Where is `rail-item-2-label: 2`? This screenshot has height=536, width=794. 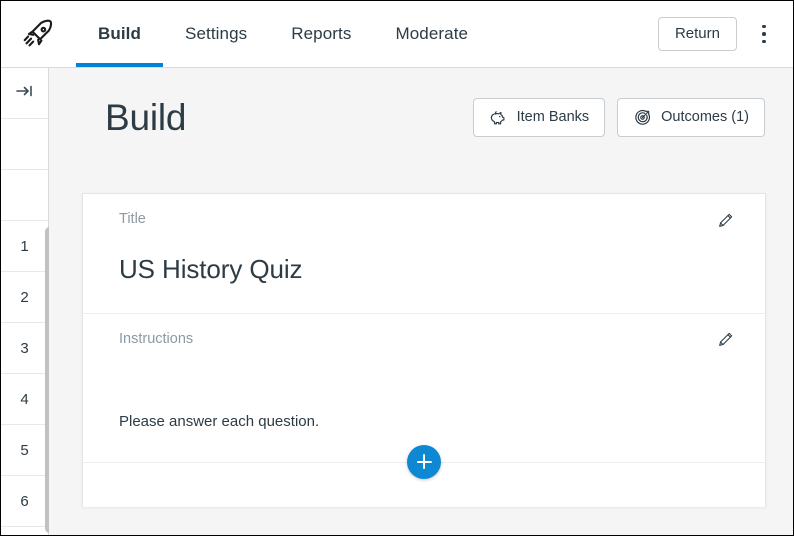
rail-item-2-label: 2 is located at coordinates (24, 297).